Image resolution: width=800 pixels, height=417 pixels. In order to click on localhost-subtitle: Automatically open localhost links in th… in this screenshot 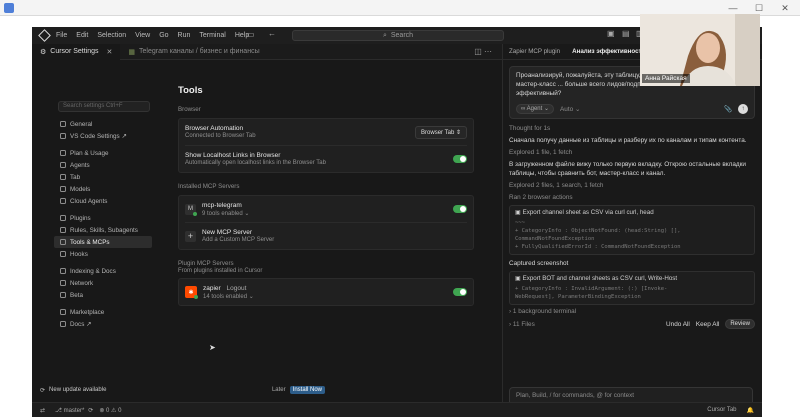, I will do `click(255, 163)`.